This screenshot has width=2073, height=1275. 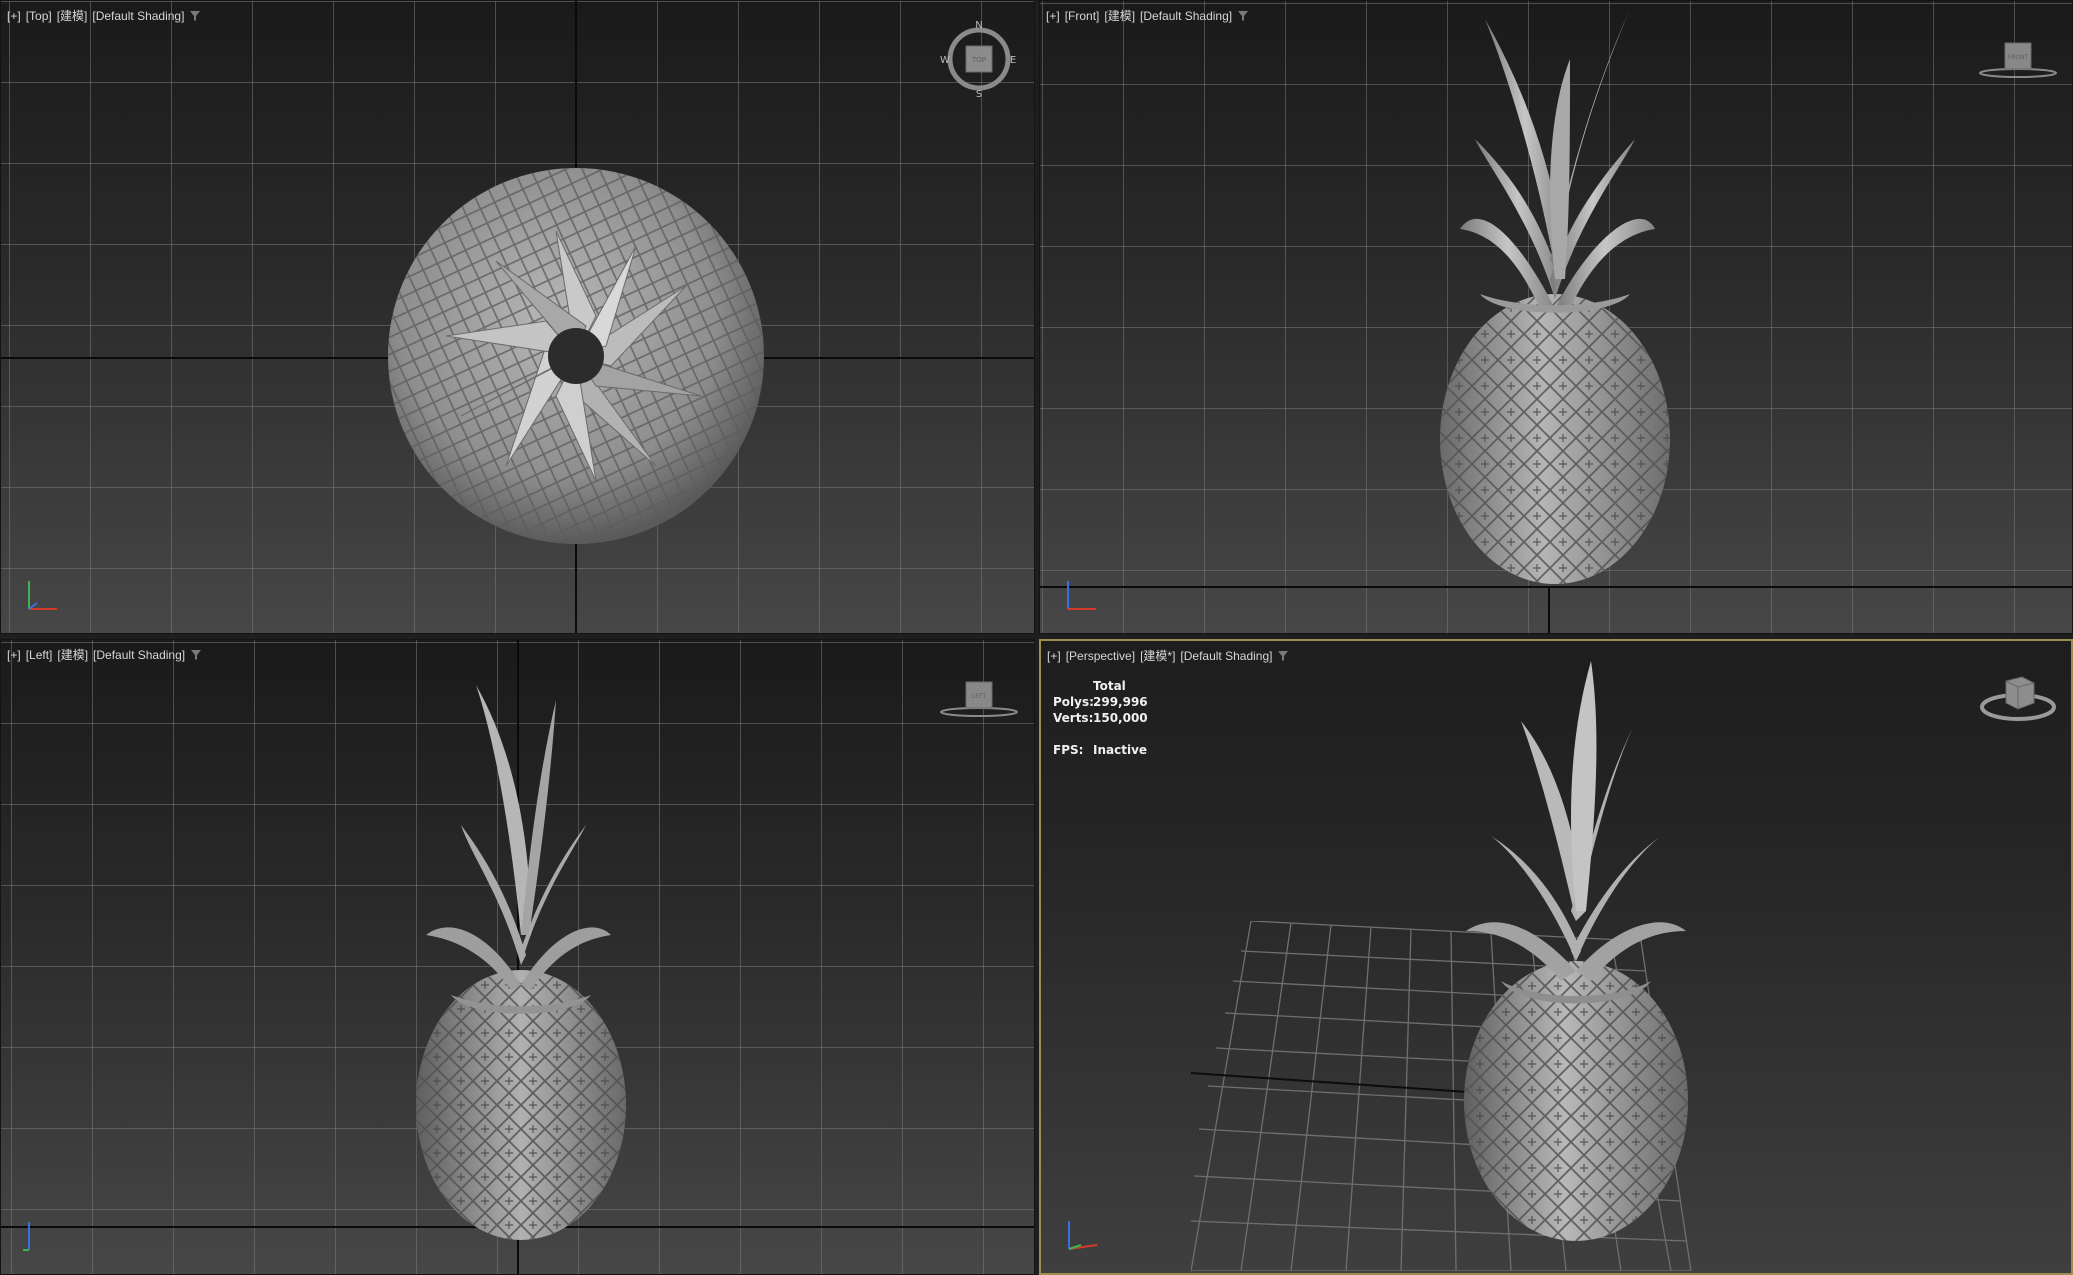 What do you see at coordinates (1068, 750) in the screenshot?
I see `fps-label: FPS:` at bounding box center [1068, 750].